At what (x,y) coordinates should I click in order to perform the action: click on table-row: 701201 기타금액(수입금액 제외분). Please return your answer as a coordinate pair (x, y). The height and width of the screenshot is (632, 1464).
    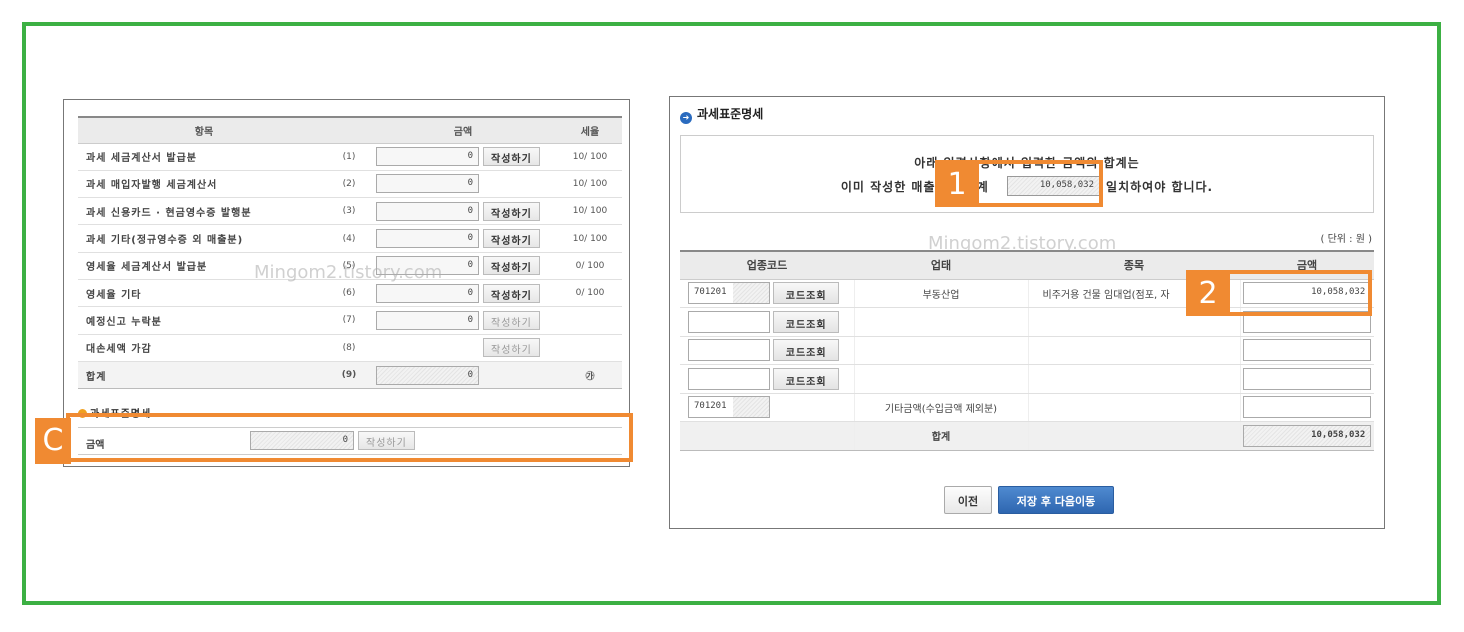
    Looking at the image, I should click on (1027, 407).